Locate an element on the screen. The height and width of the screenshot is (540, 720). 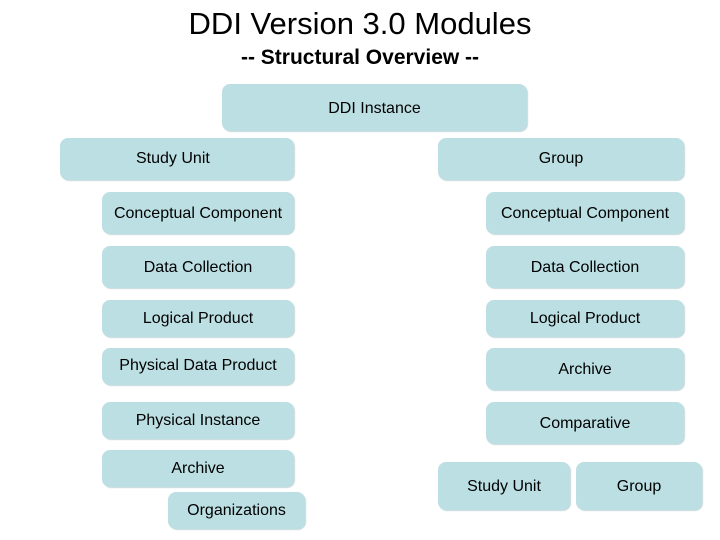
diagram-title: DDI Version 3.0 Modules is located at coordinates (360, 23).